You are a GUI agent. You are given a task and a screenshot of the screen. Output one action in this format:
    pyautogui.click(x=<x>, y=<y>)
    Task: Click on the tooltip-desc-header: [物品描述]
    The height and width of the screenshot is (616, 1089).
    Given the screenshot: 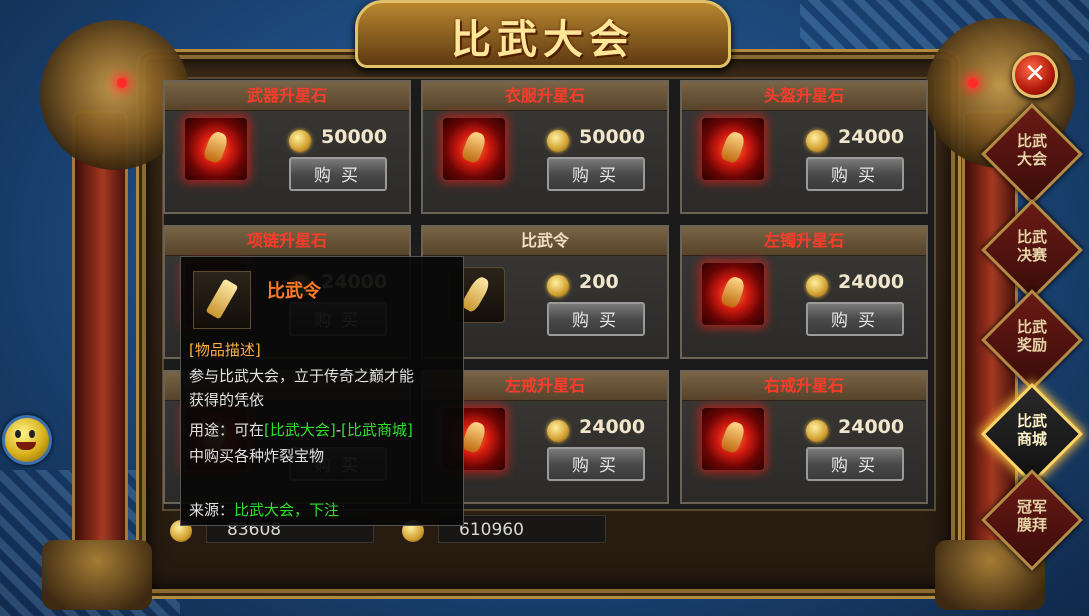 What is the action you would take?
    pyautogui.click(x=225, y=350)
    